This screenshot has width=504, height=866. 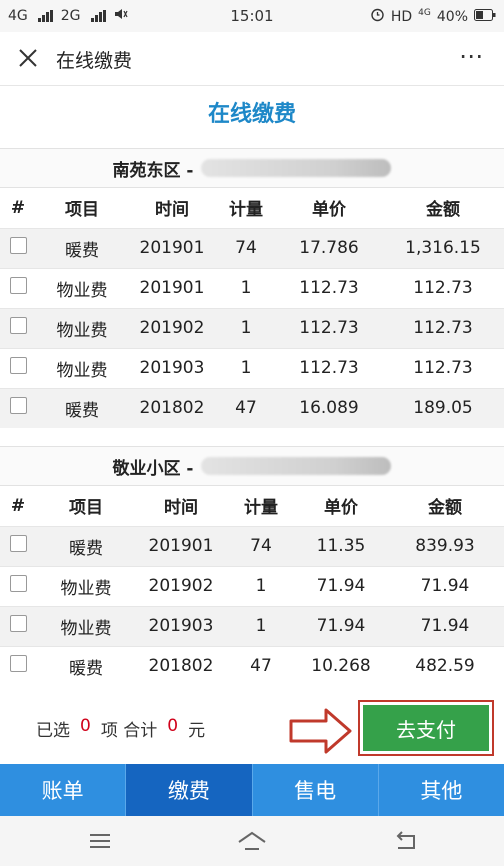 I want to click on page-title: 在线缴费, so click(x=252, y=117).